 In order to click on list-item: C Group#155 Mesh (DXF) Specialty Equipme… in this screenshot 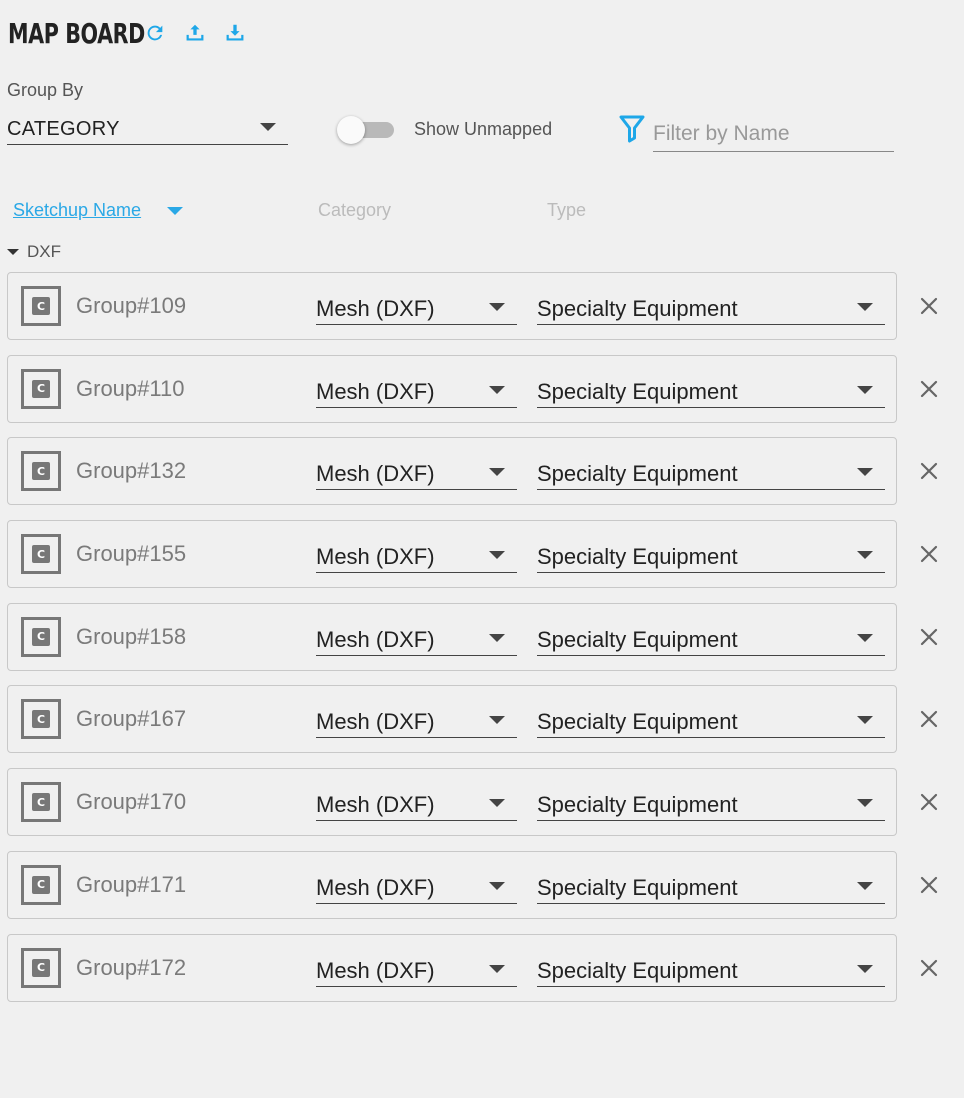, I will do `click(479, 561)`.